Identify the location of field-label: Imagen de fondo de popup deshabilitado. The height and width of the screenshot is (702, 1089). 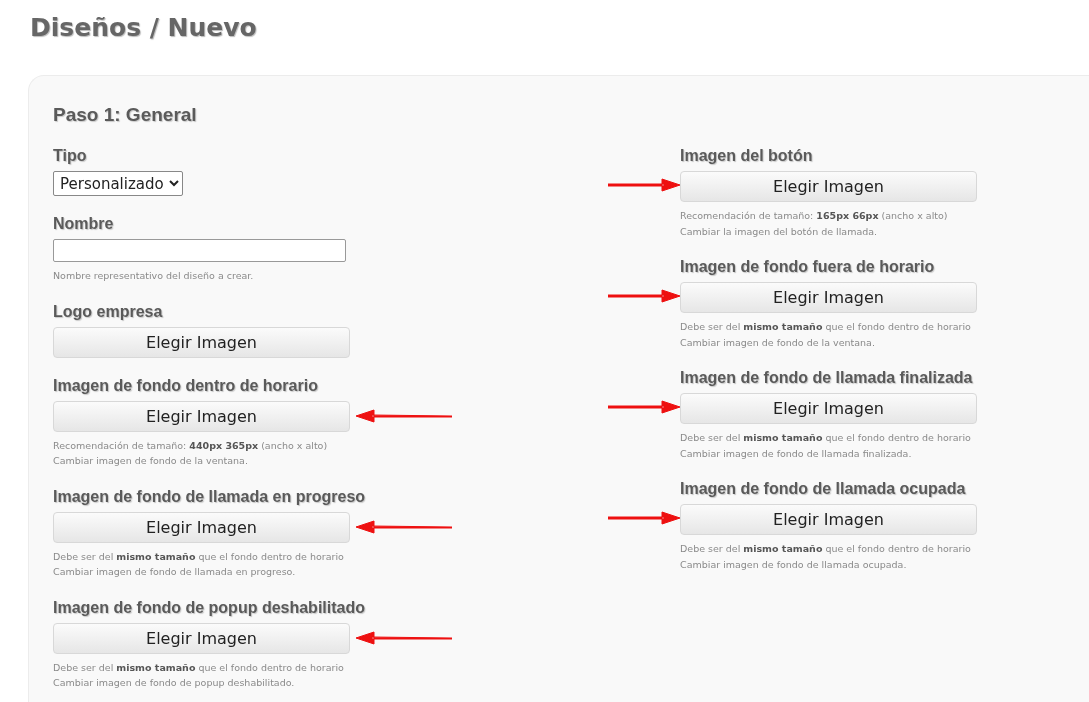
(209, 607).